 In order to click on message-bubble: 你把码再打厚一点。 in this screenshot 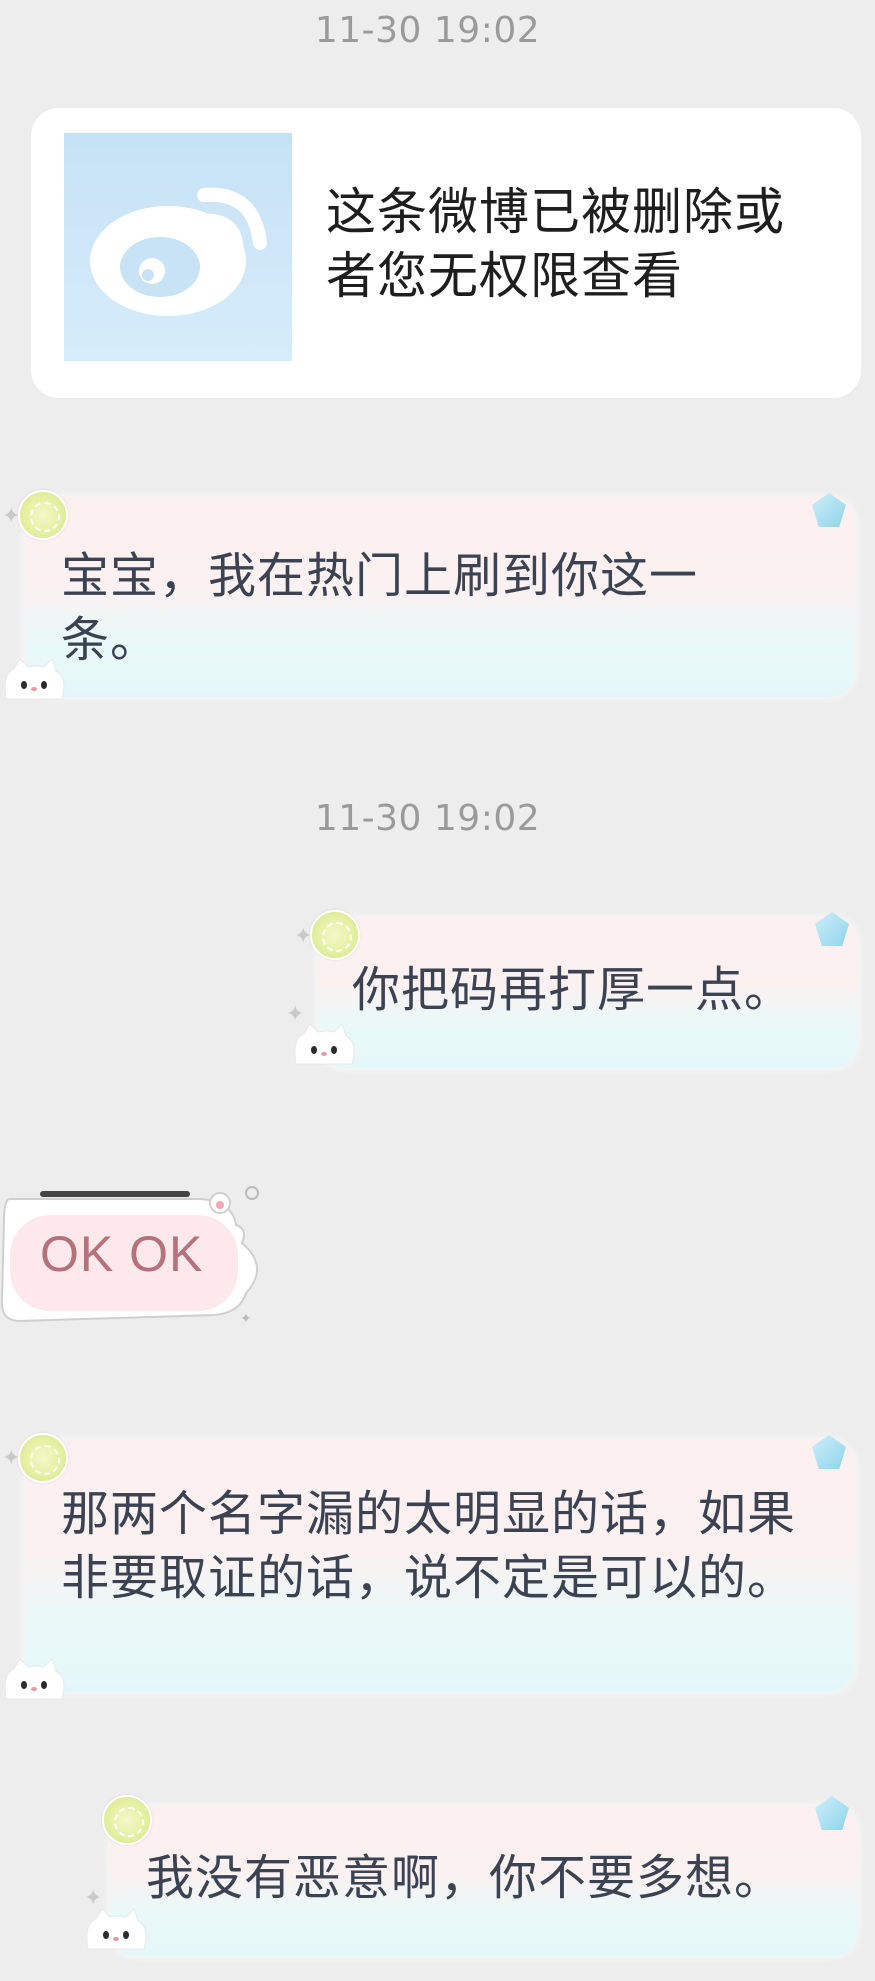, I will do `click(588, 993)`.